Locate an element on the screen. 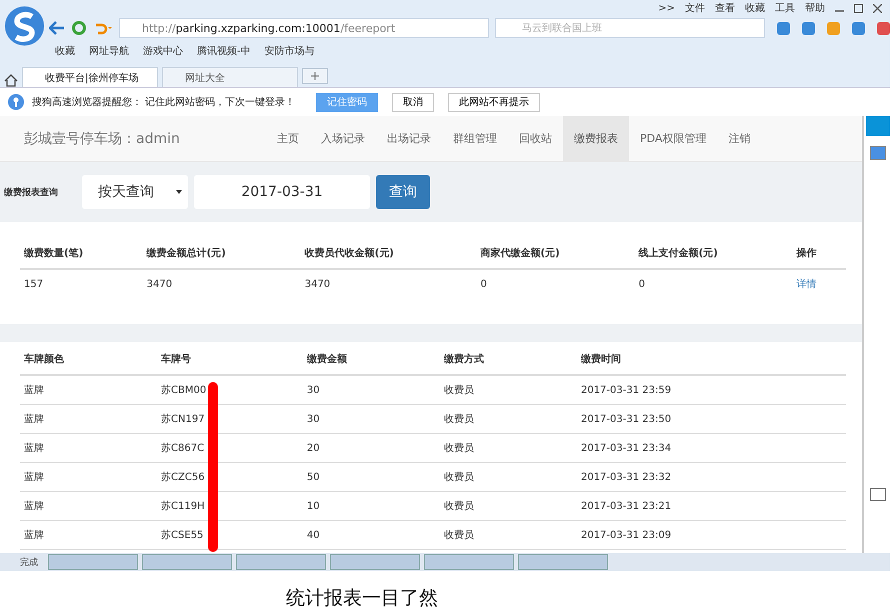  bookmark-link: 网址导航 is located at coordinates (109, 51).